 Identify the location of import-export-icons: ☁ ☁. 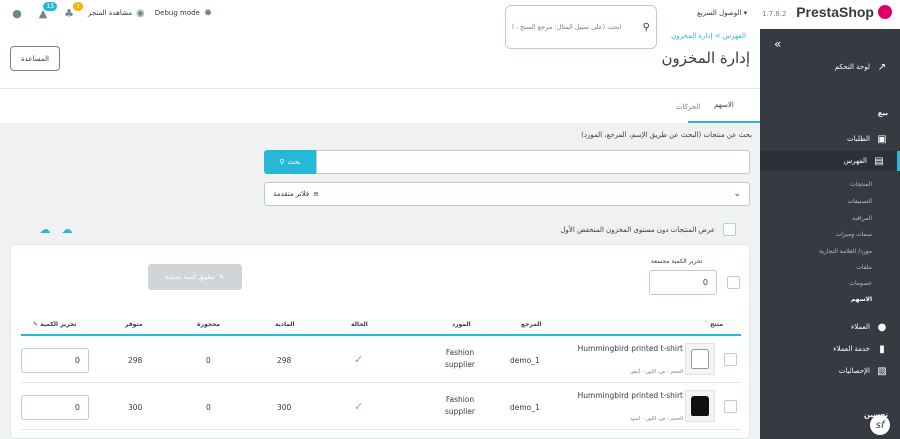
(60, 229).